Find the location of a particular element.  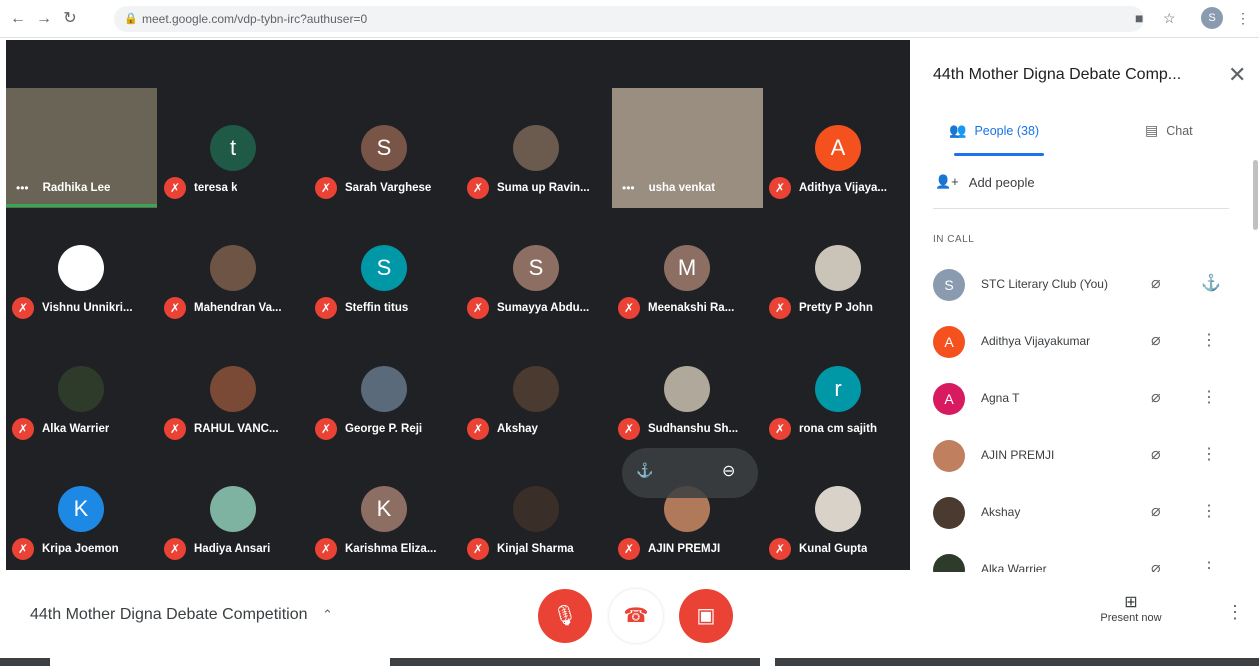

camera-off-button: ▣ is located at coordinates (706, 616).